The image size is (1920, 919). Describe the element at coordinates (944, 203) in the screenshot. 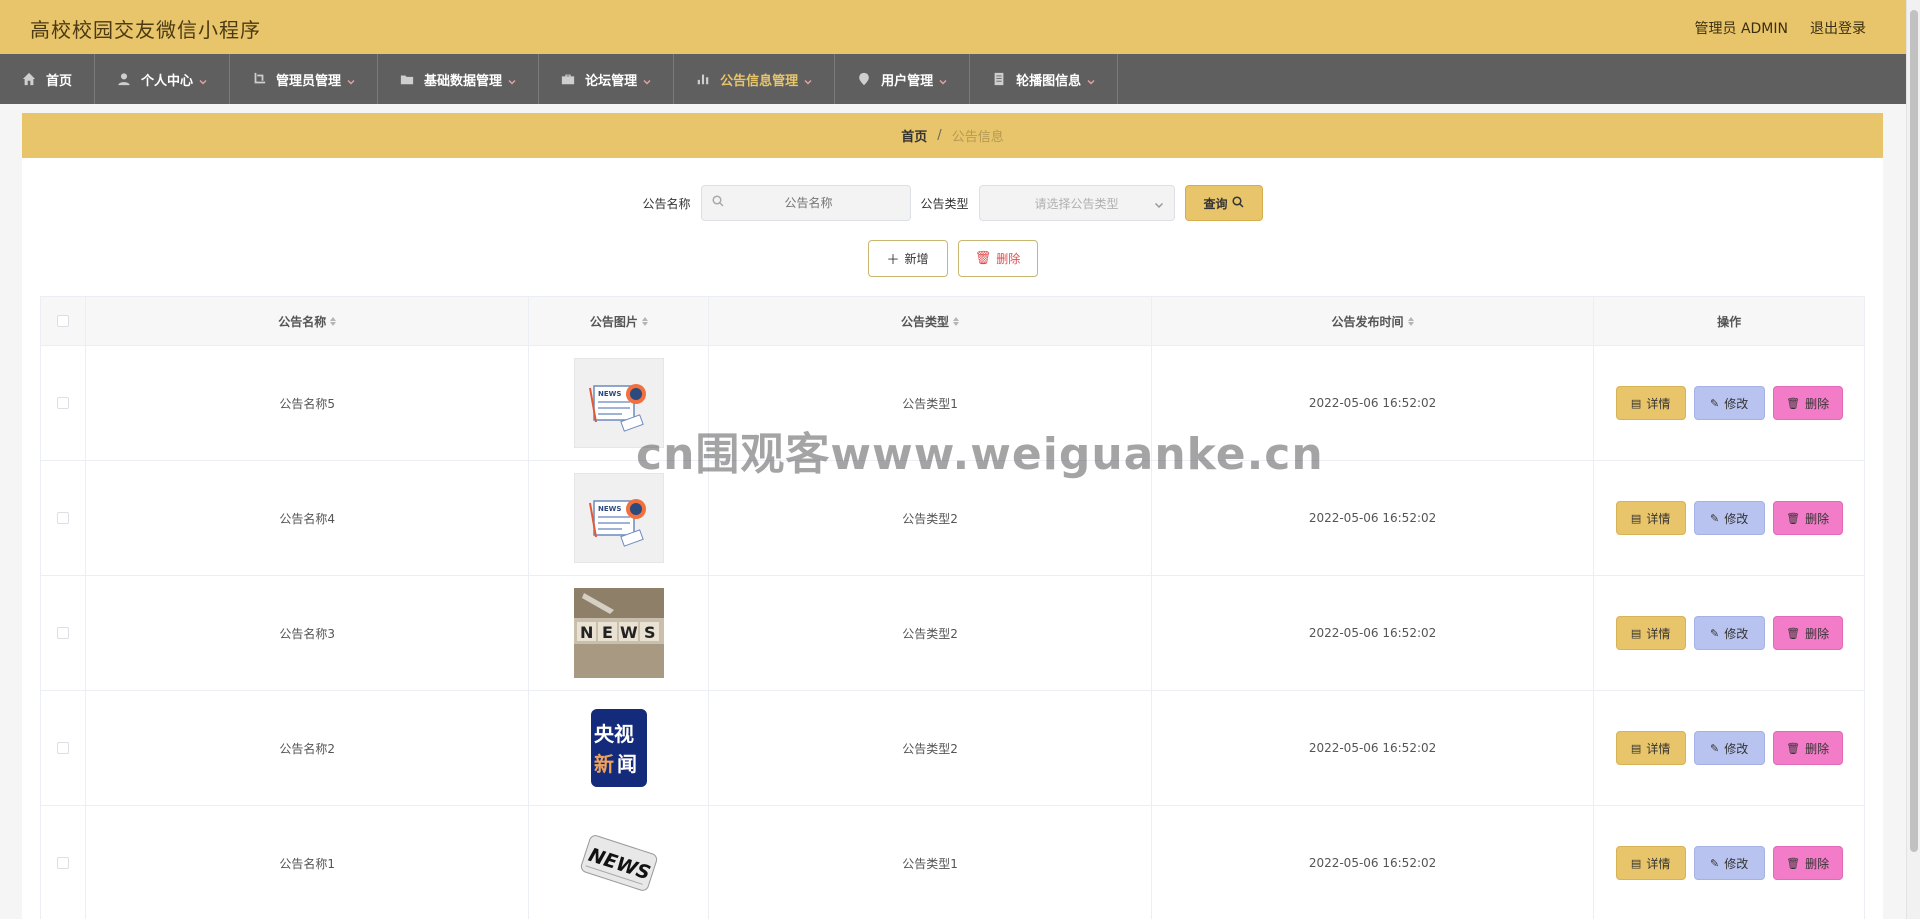

I see `notice-type-label: 公告类型` at that location.